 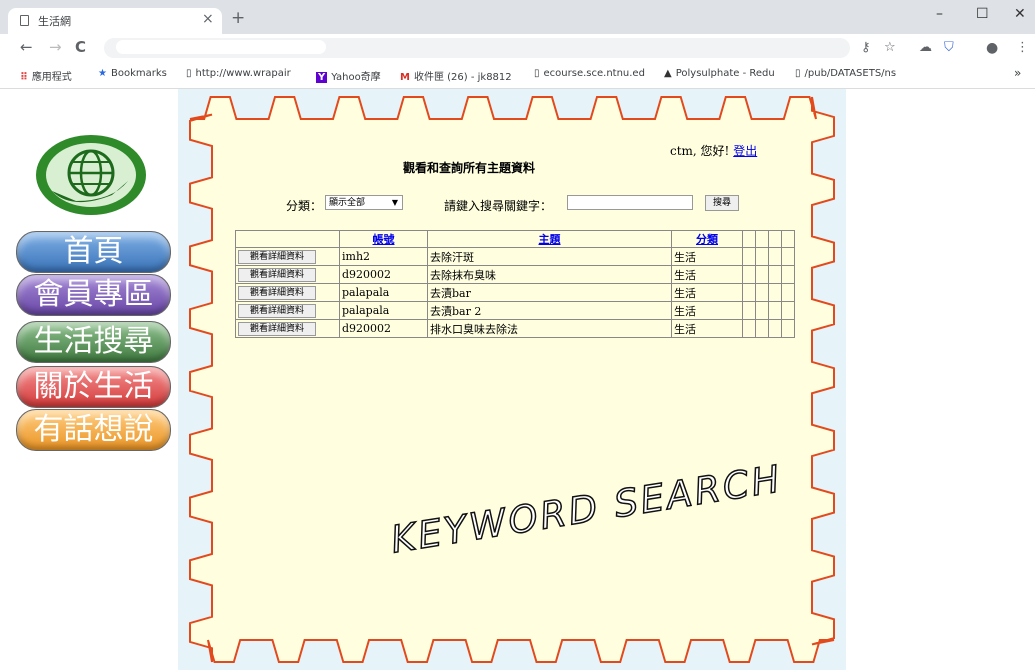 What do you see at coordinates (1022, 47) in the screenshot?
I see `menu-icon: ⋮` at bounding box center [1022, 47].